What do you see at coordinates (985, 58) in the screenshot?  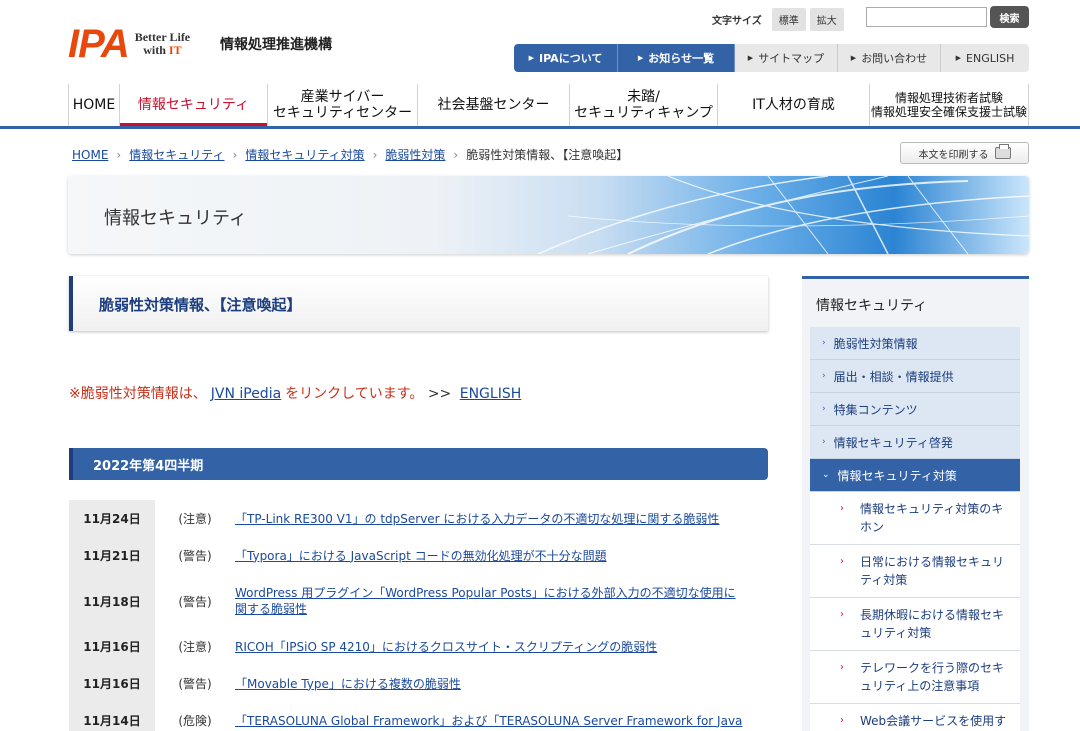 I see `util-english: ▶ ENGLISH` at bounding box center [985, 58].